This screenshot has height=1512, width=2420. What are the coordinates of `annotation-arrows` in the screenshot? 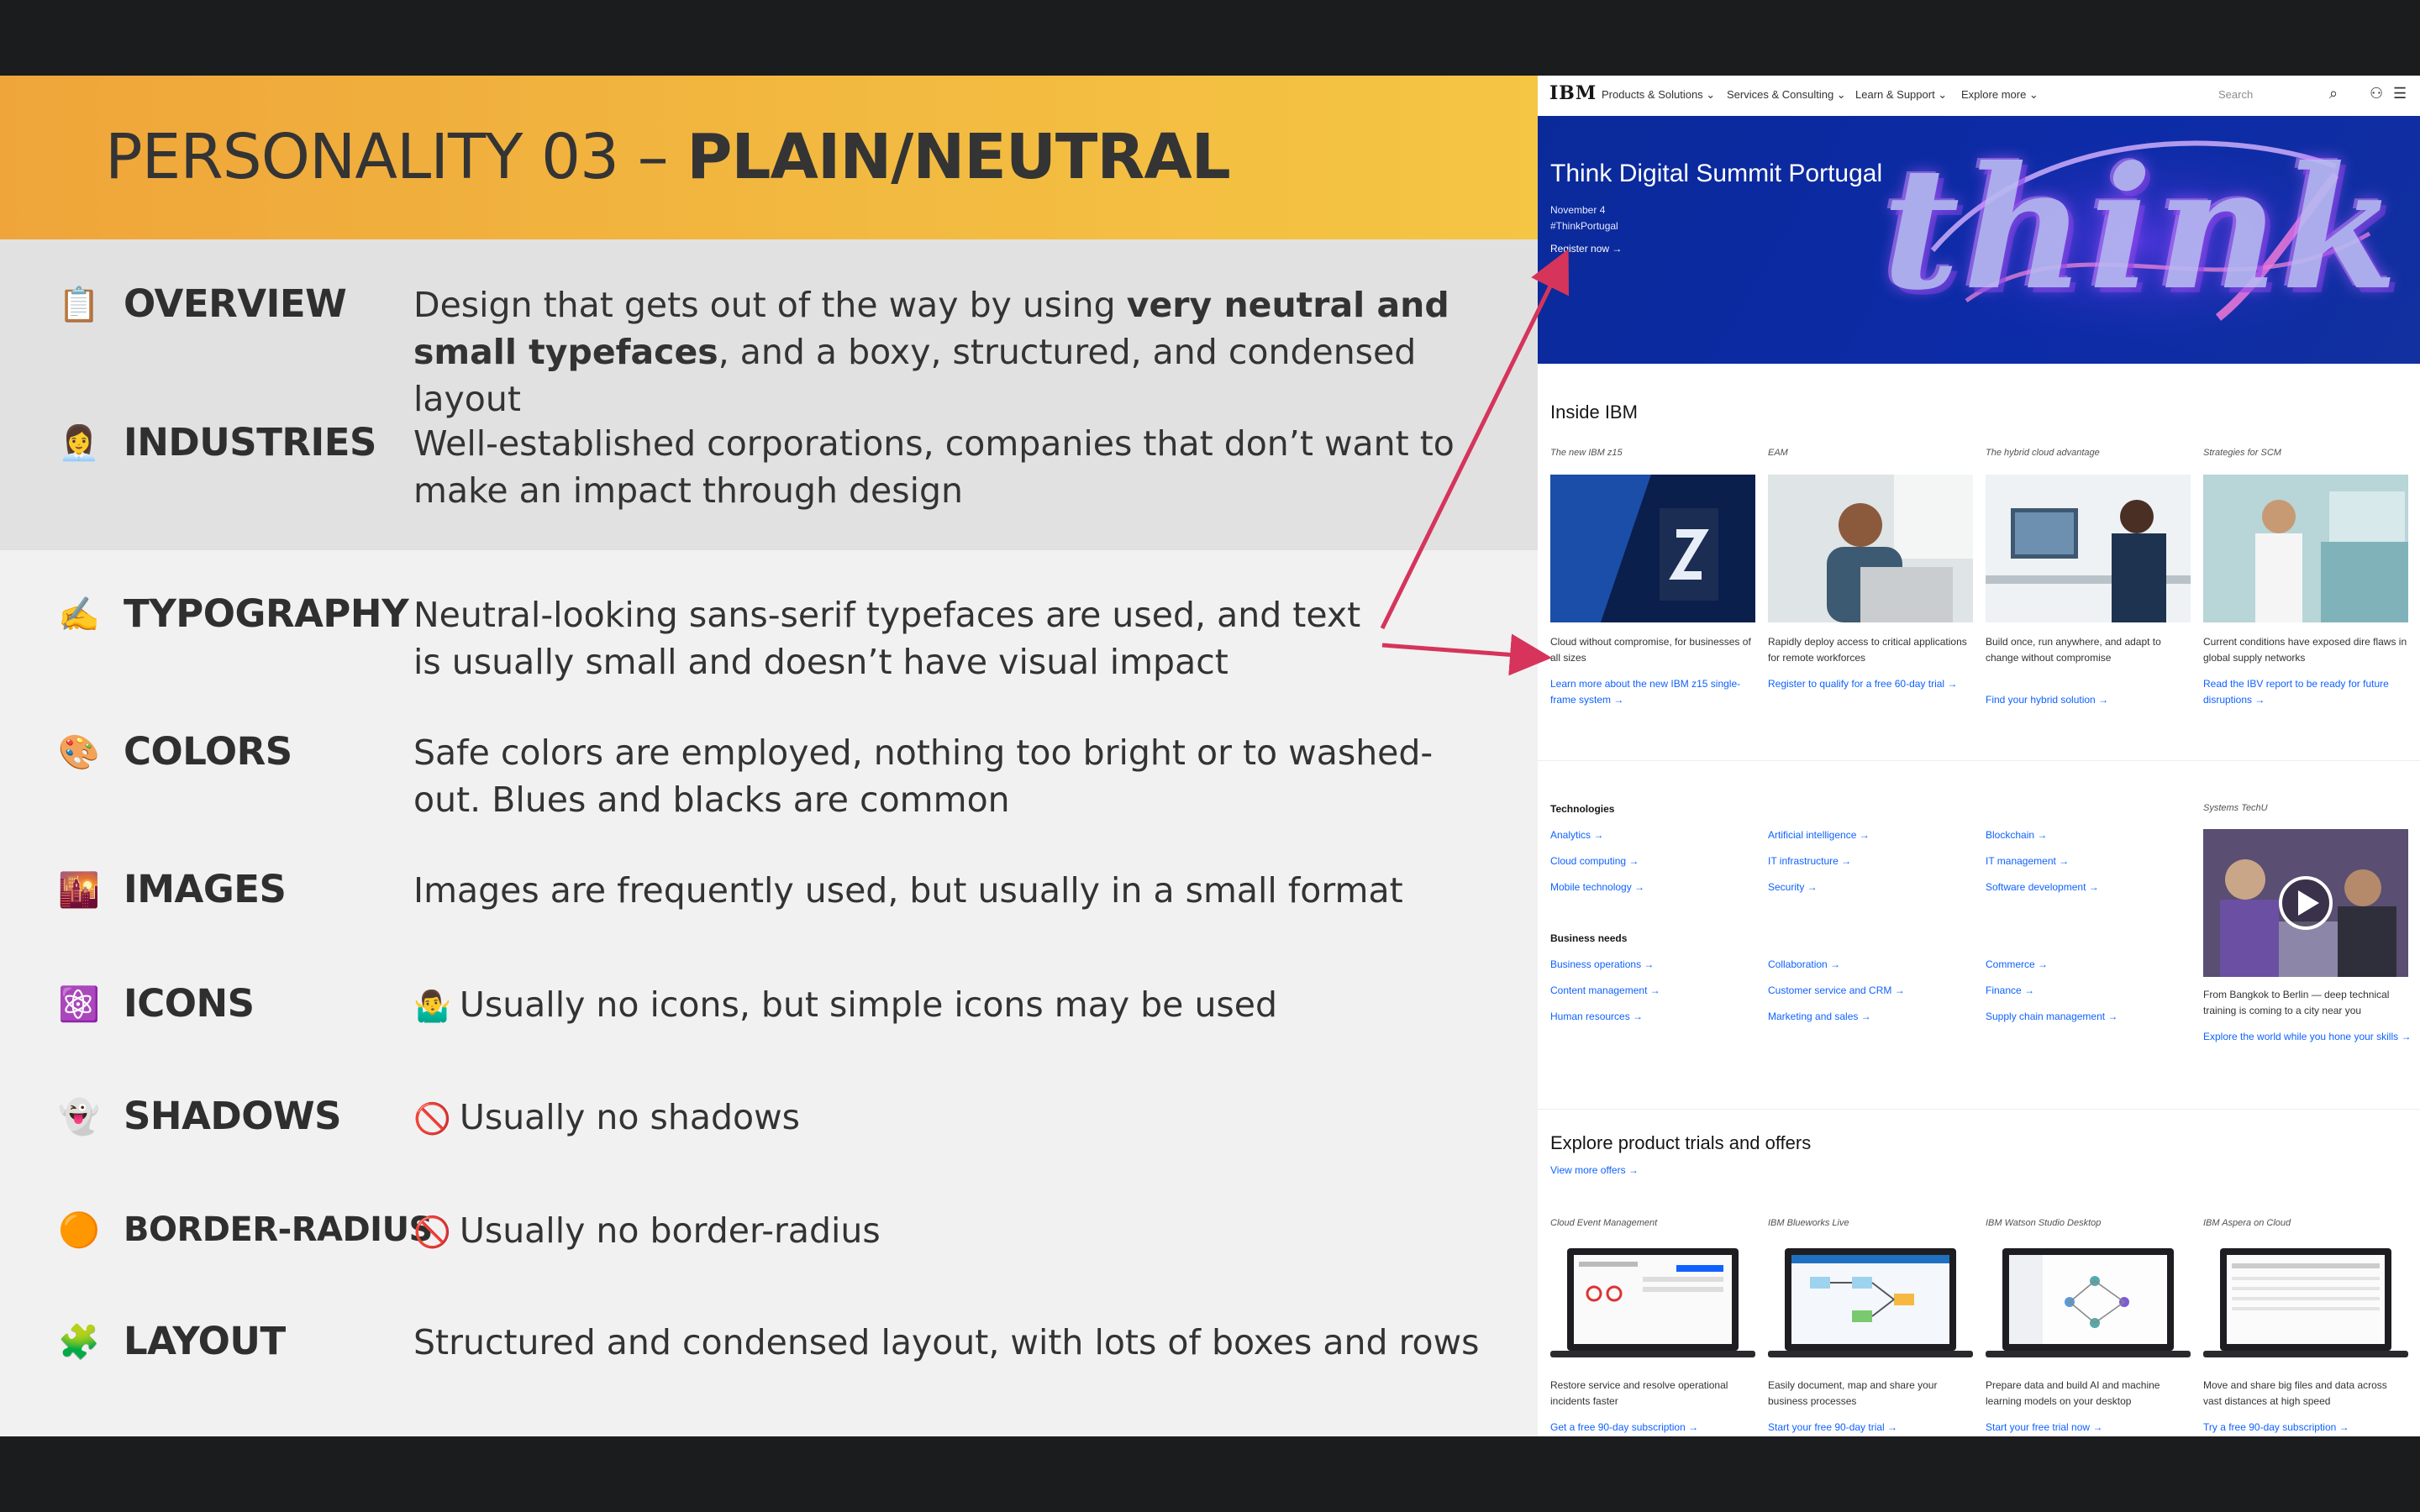 It's located at (1475, 462).